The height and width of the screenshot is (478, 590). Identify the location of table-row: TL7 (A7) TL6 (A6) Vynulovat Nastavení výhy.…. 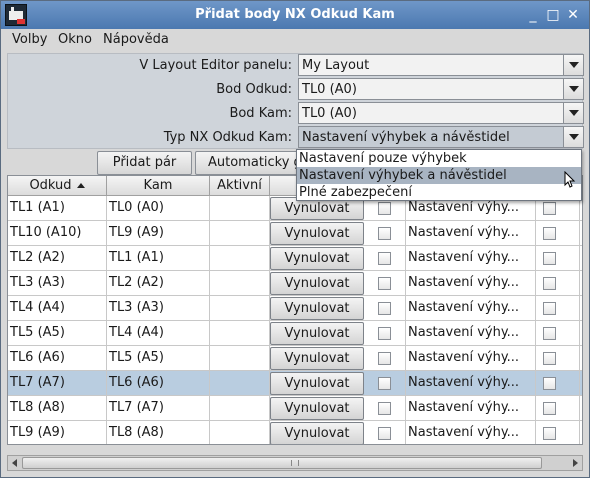
(295, 383).